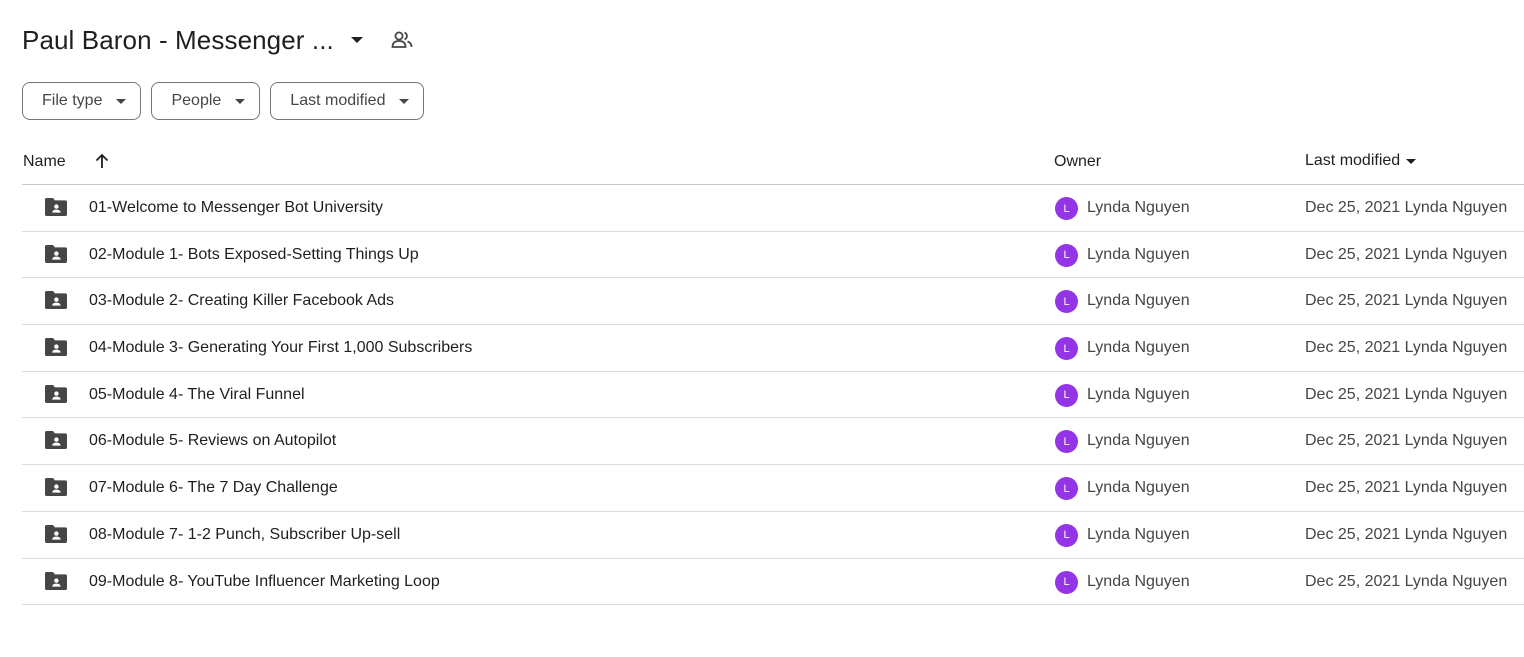 Image resolution: width=1524 pixels, height=657 pixels. Describe the element at coordinates (402, 40) in the screenshot. I see `people-icon` at that location.